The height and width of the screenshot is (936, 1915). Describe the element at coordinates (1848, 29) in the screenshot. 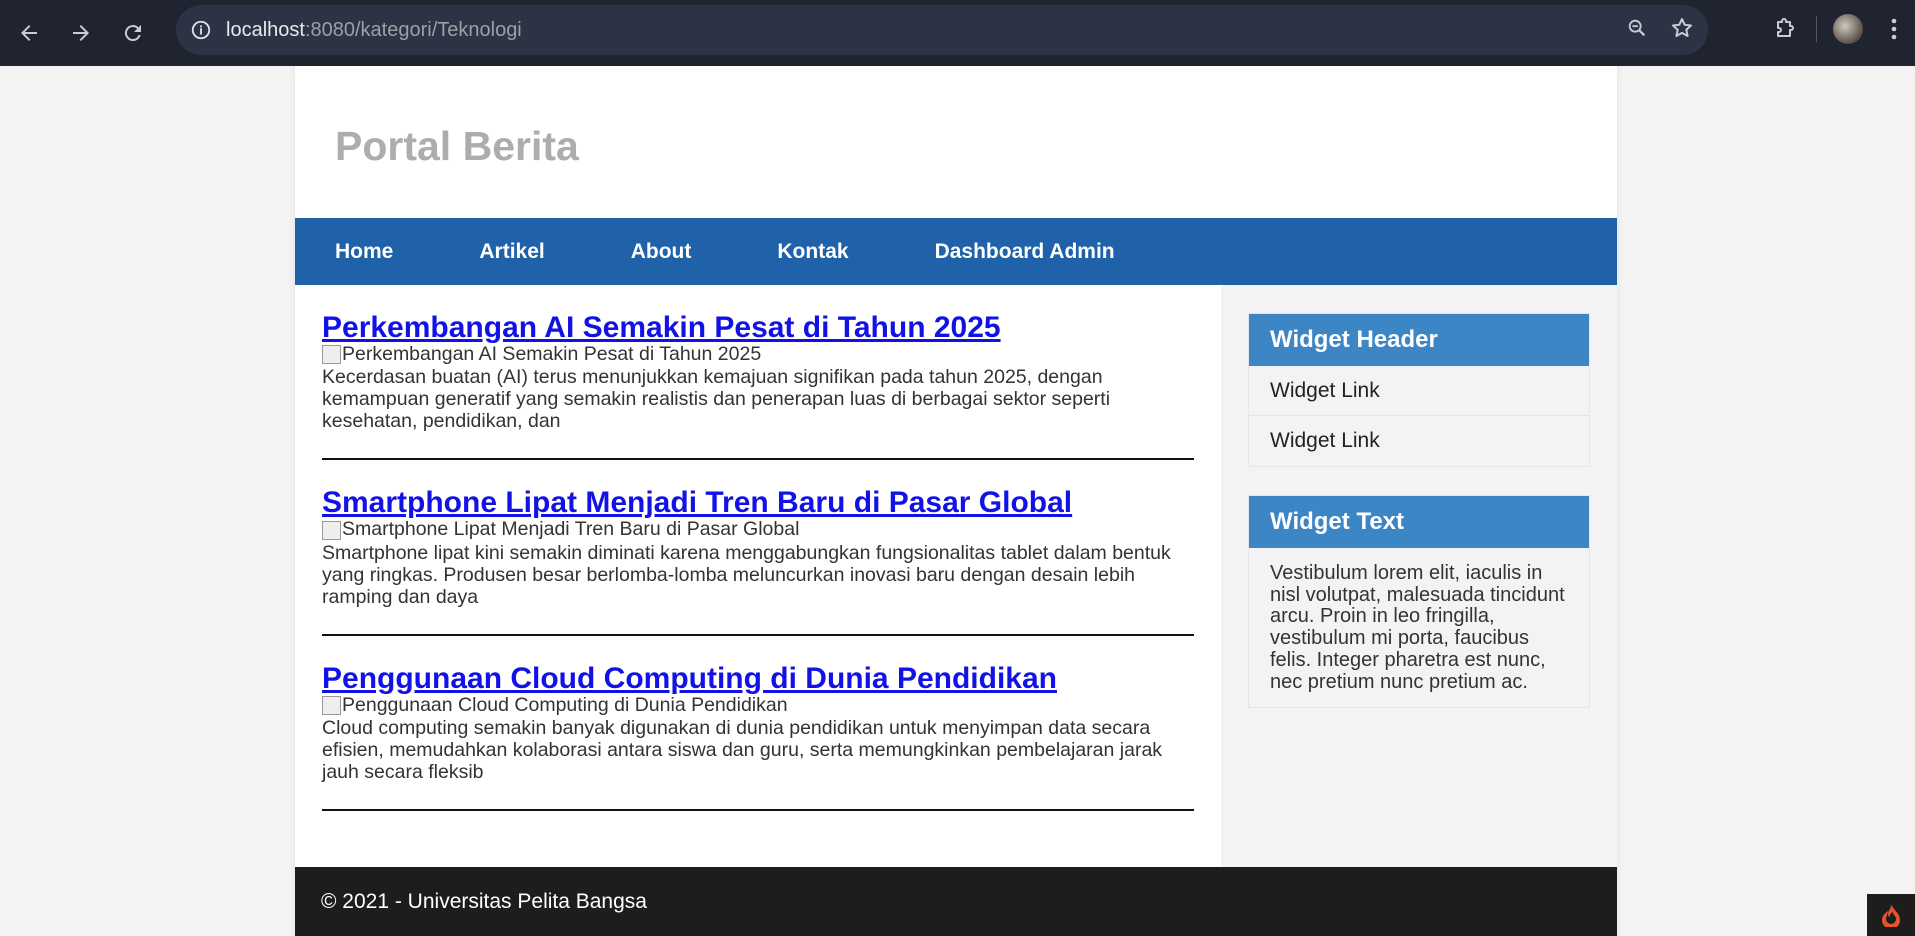

I see `profile-avatar` at that location.